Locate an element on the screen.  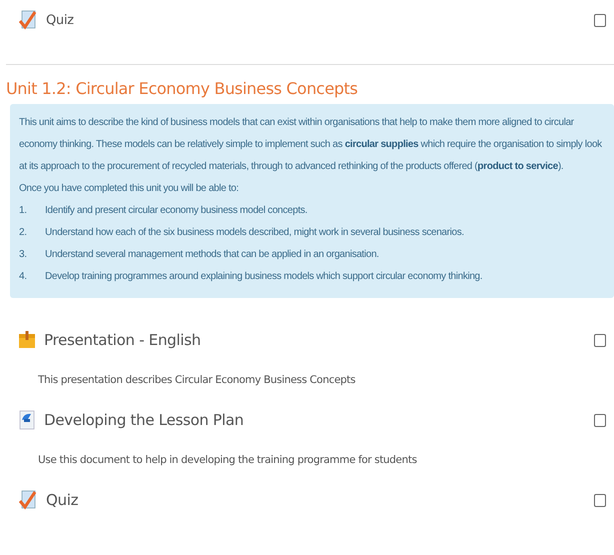
activity-title: Presentation - English is located at coordinates (319, 340).